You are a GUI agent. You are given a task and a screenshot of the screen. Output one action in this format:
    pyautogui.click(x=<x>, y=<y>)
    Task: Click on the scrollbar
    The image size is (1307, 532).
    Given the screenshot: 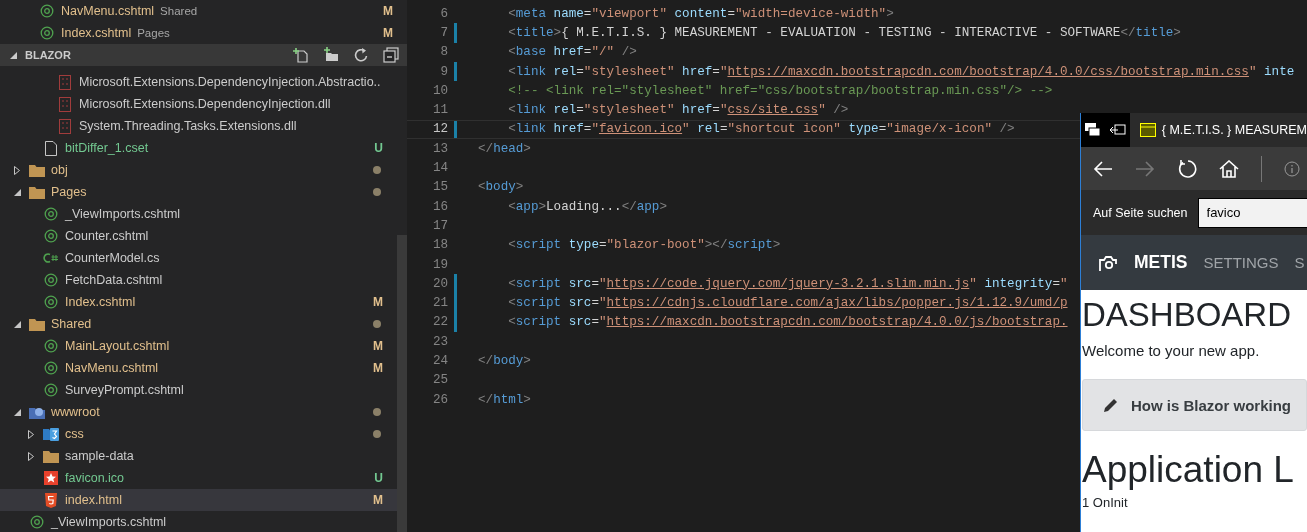 What is the action you would take?
    pyautogui.click(x=402, y=383)
    